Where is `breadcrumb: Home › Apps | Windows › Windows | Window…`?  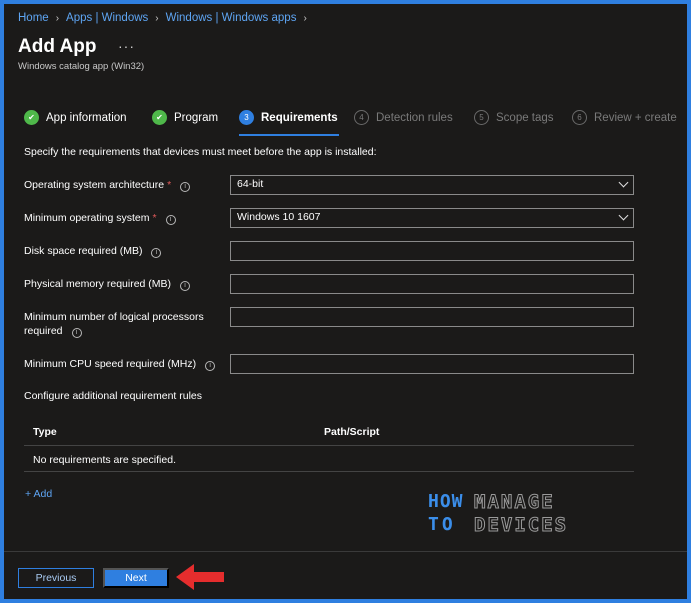 breadcrumb: Home › Apps | Windows › Windows | Window… is located at coordinates (166, 18).